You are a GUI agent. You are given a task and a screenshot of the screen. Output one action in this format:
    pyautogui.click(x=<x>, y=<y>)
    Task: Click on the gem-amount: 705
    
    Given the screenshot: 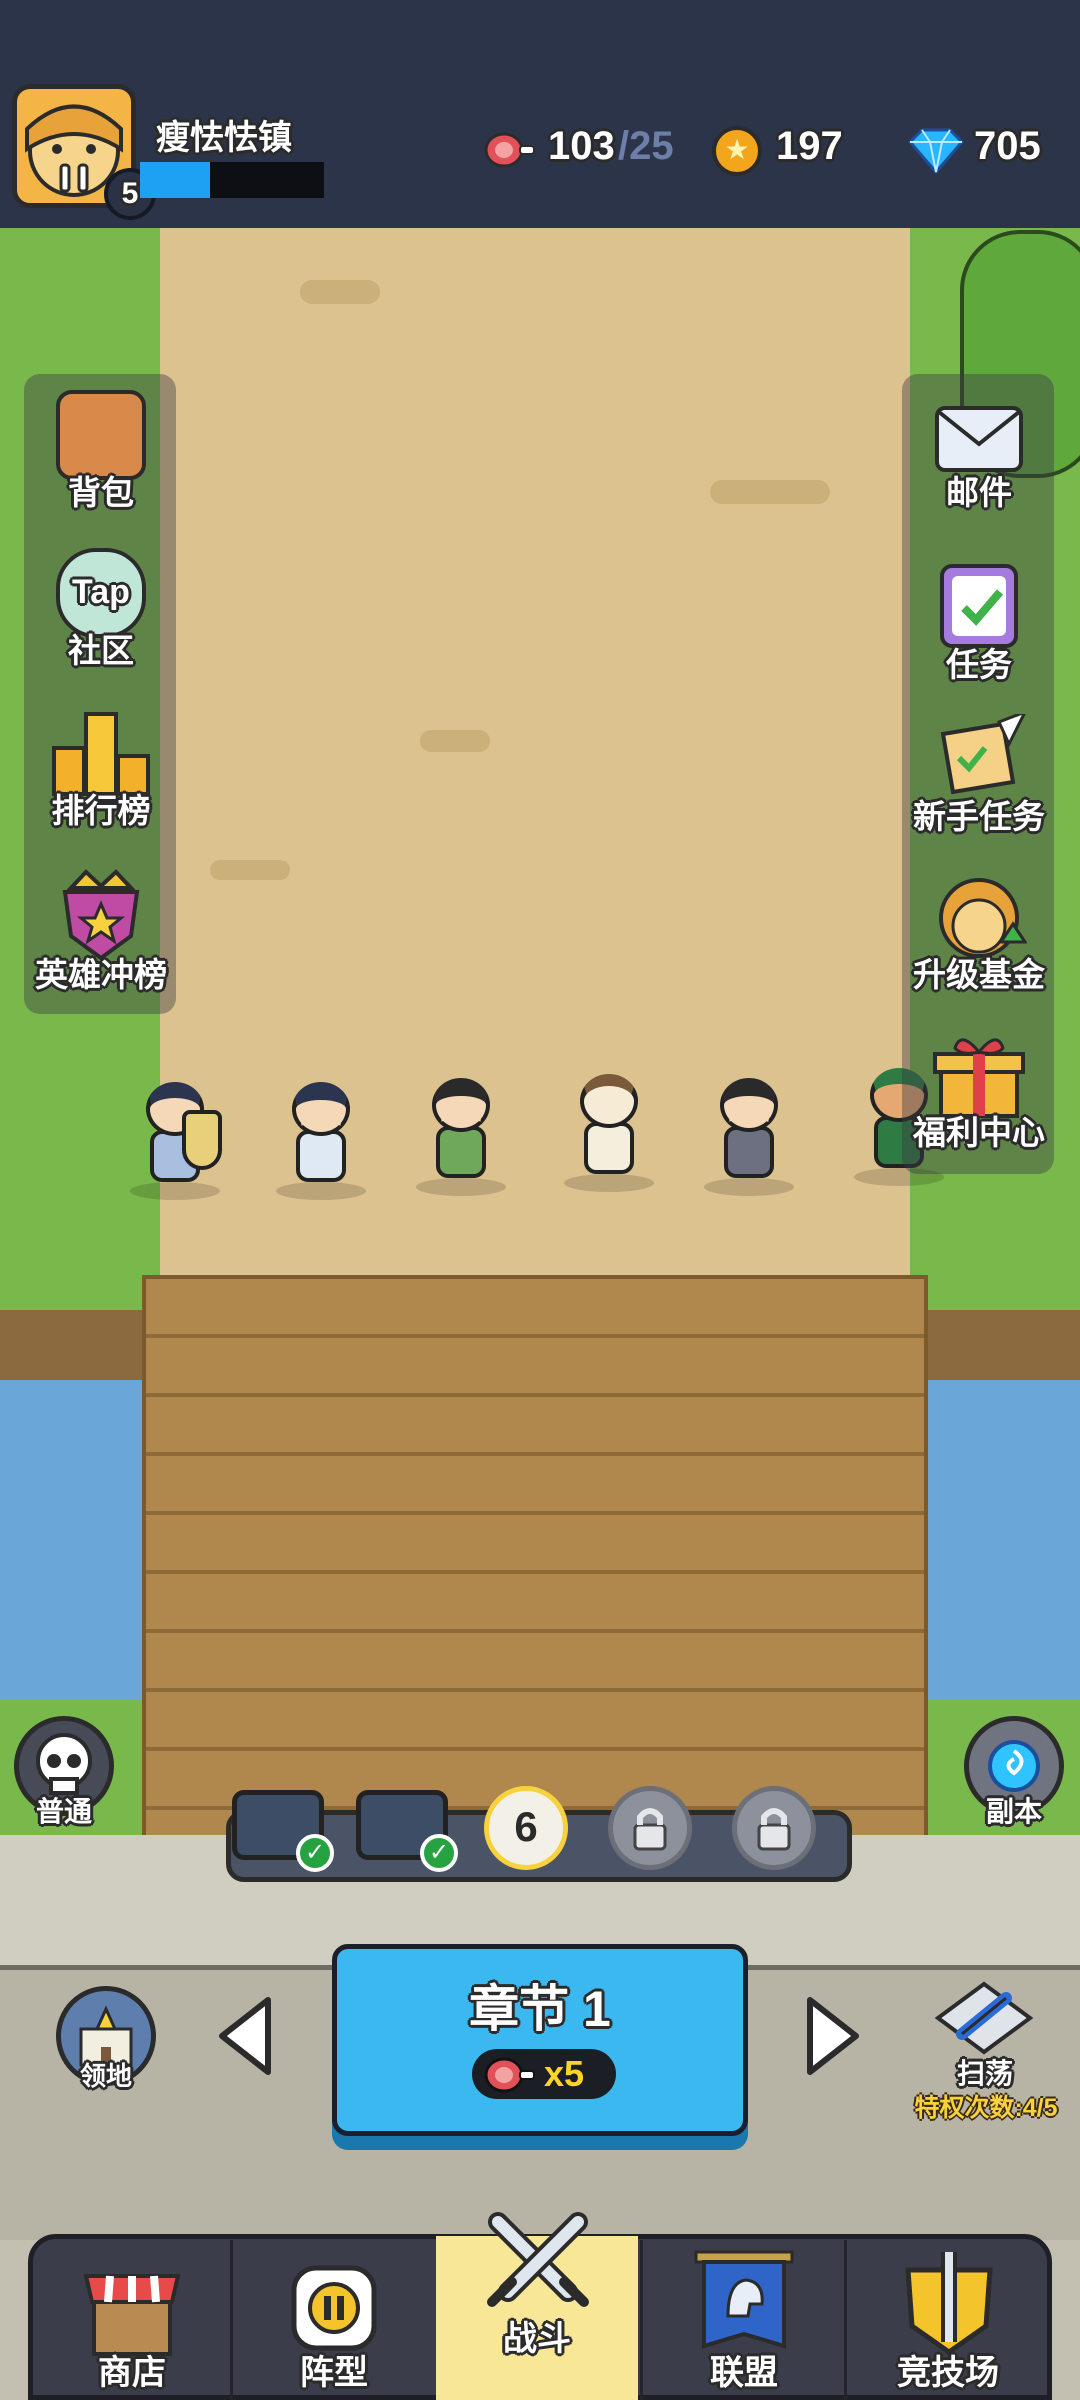 What is the action you would take?
    pyautogui.click(x=1007, y=146)
    